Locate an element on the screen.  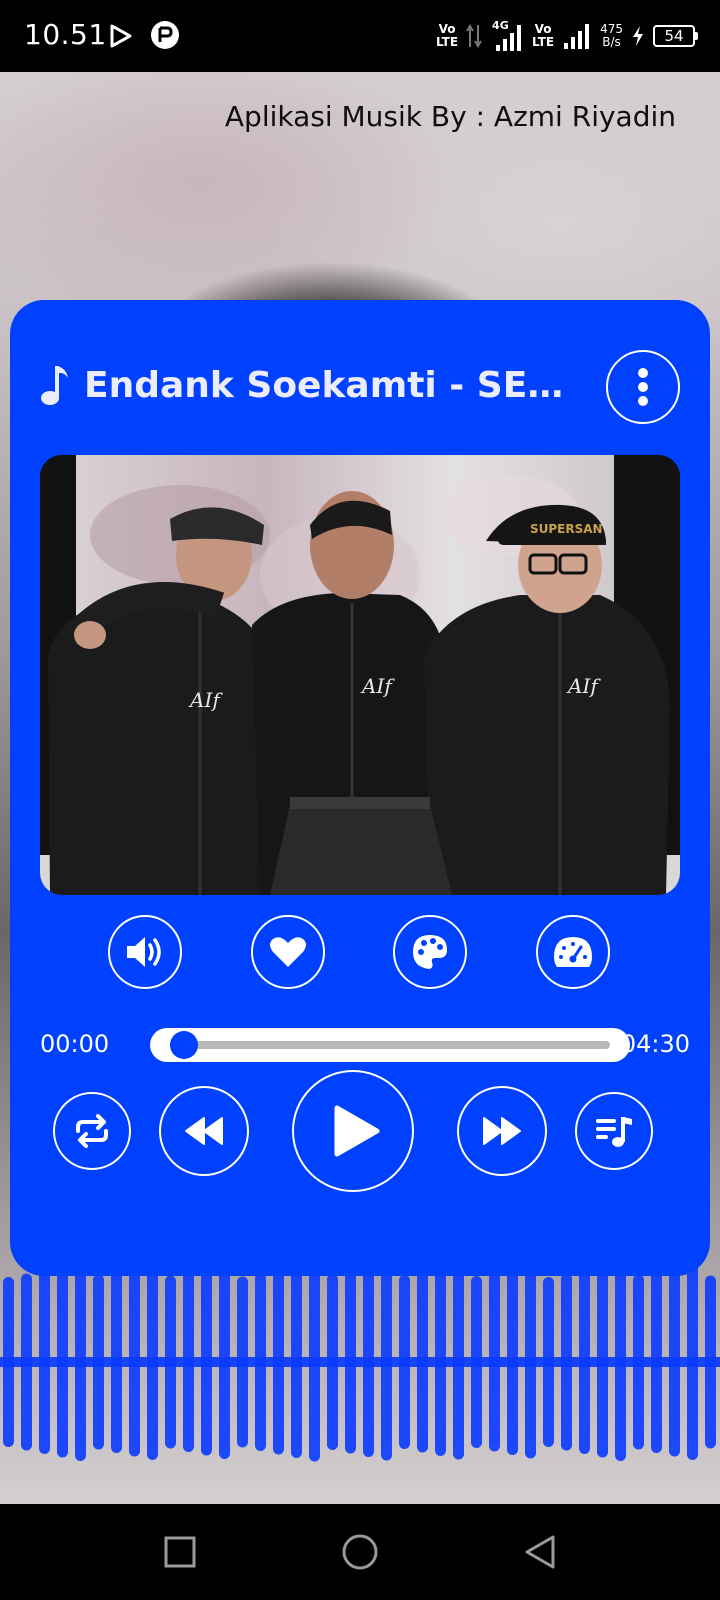
play-button is located at coordinates (353, 1131).